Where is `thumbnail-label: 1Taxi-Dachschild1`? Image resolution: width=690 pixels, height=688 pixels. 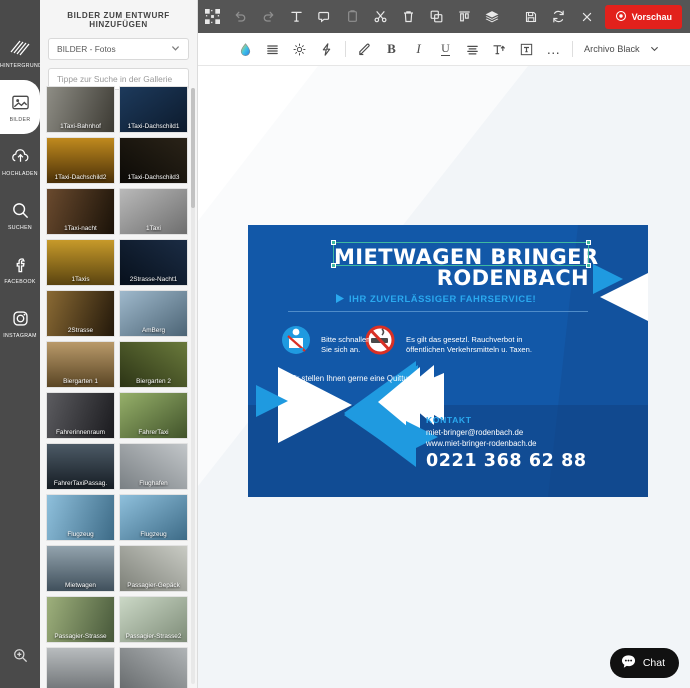
thumbnail-label: 1Taxi-Dachschild1 is located at coordinates (153, 126).